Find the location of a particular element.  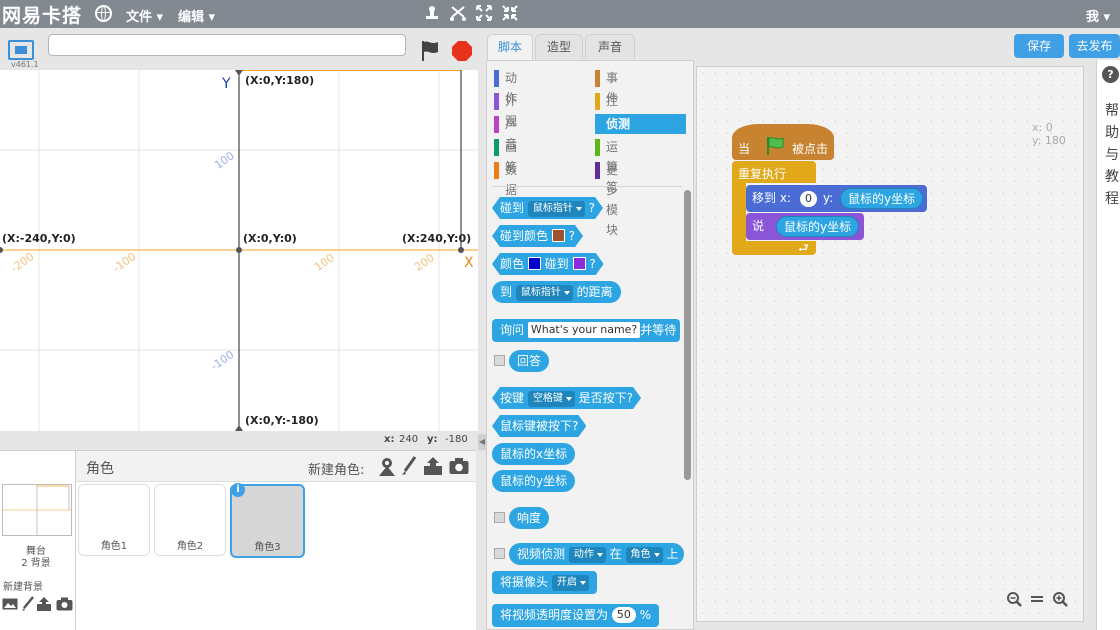

block-video-sensing: 视频侦测 动作 在 角色 上 is located at coordinates (596, 554).